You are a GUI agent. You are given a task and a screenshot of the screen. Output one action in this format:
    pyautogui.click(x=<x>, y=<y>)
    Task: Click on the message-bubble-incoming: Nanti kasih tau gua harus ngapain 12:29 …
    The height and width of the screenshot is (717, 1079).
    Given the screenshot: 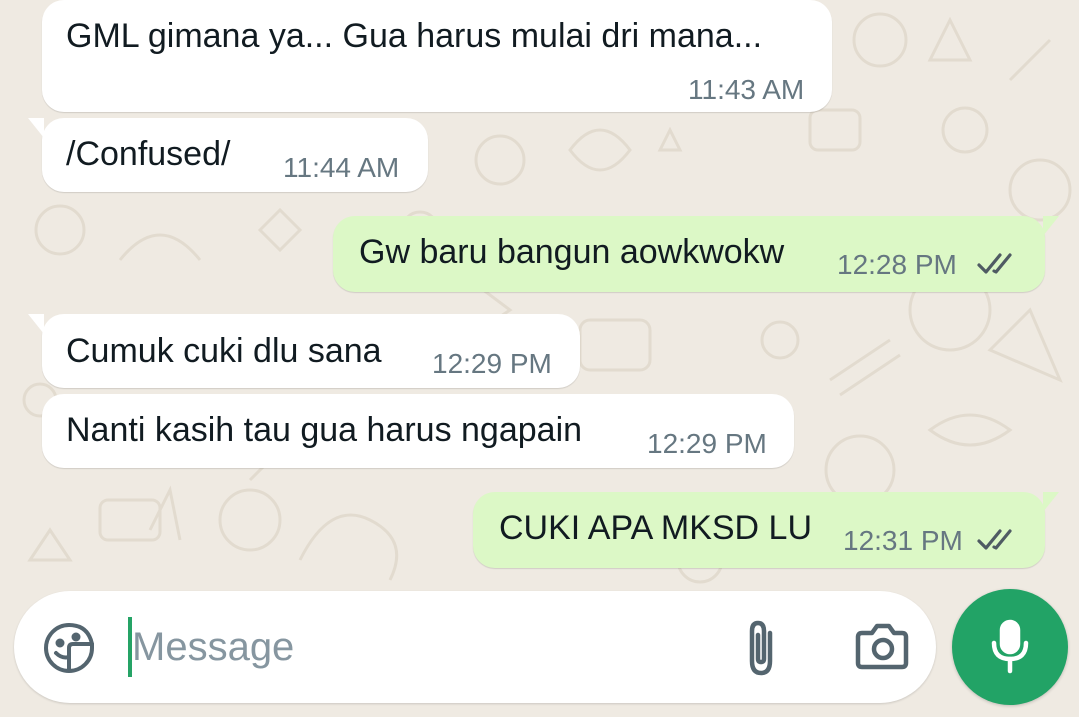 What is the action you would take?
    pyautogui.click(x=418, y=431)
    